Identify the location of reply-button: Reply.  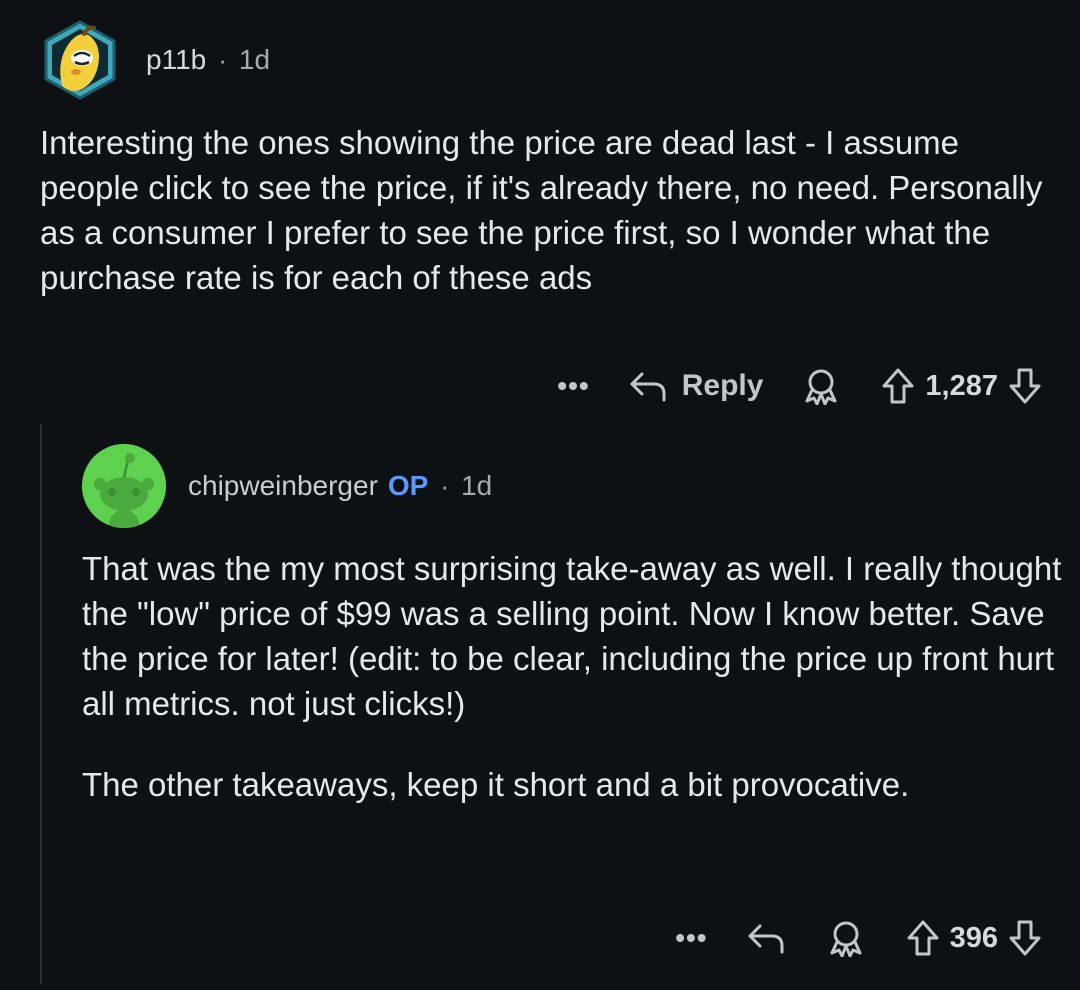
(696, 386).